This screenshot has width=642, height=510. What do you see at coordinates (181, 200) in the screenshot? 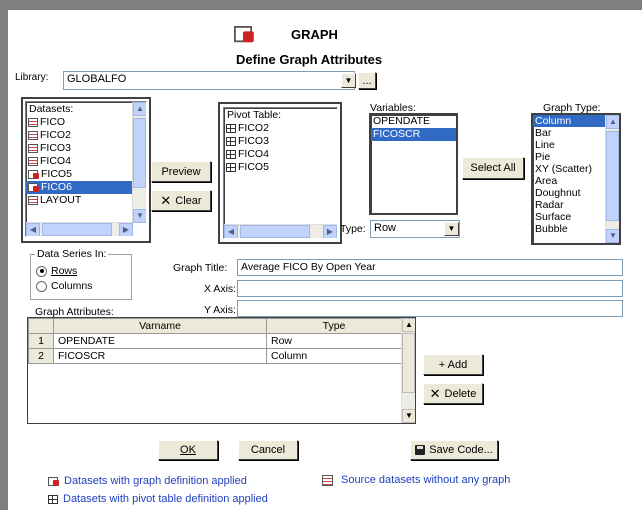
I see `clear-button: ✕ Clear` at bounding box center [181, 200].